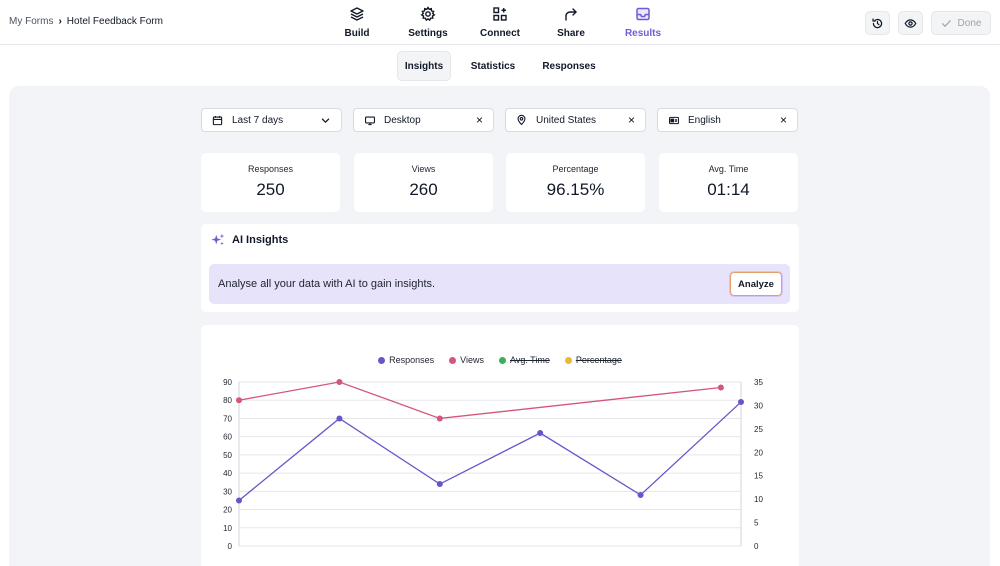 This screenshot has width=1000, height=566. Describe the element at coordinates (500, 14) in the screenshot. I see `connect-icon` at that location.